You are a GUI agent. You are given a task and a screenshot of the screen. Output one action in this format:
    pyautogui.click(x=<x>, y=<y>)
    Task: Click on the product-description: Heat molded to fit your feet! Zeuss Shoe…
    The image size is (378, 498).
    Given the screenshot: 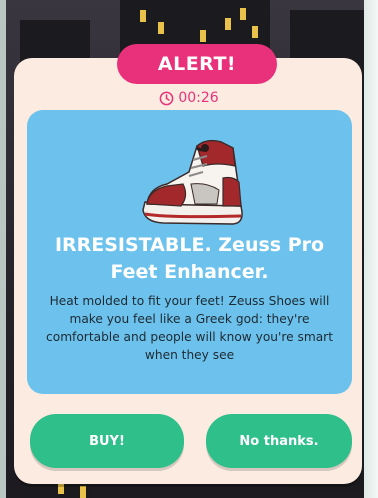 What is the action you would take?
    pyautogui.click(x=189, y=328)
    